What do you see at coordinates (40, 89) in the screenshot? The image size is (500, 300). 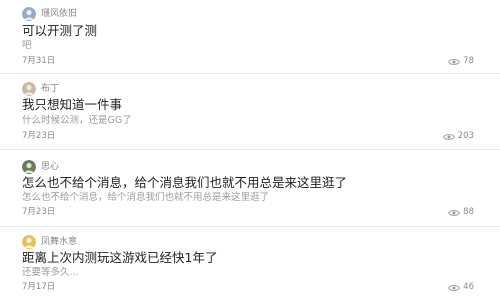 I see `author-row: 布丁` at bounding box center [40, 89].